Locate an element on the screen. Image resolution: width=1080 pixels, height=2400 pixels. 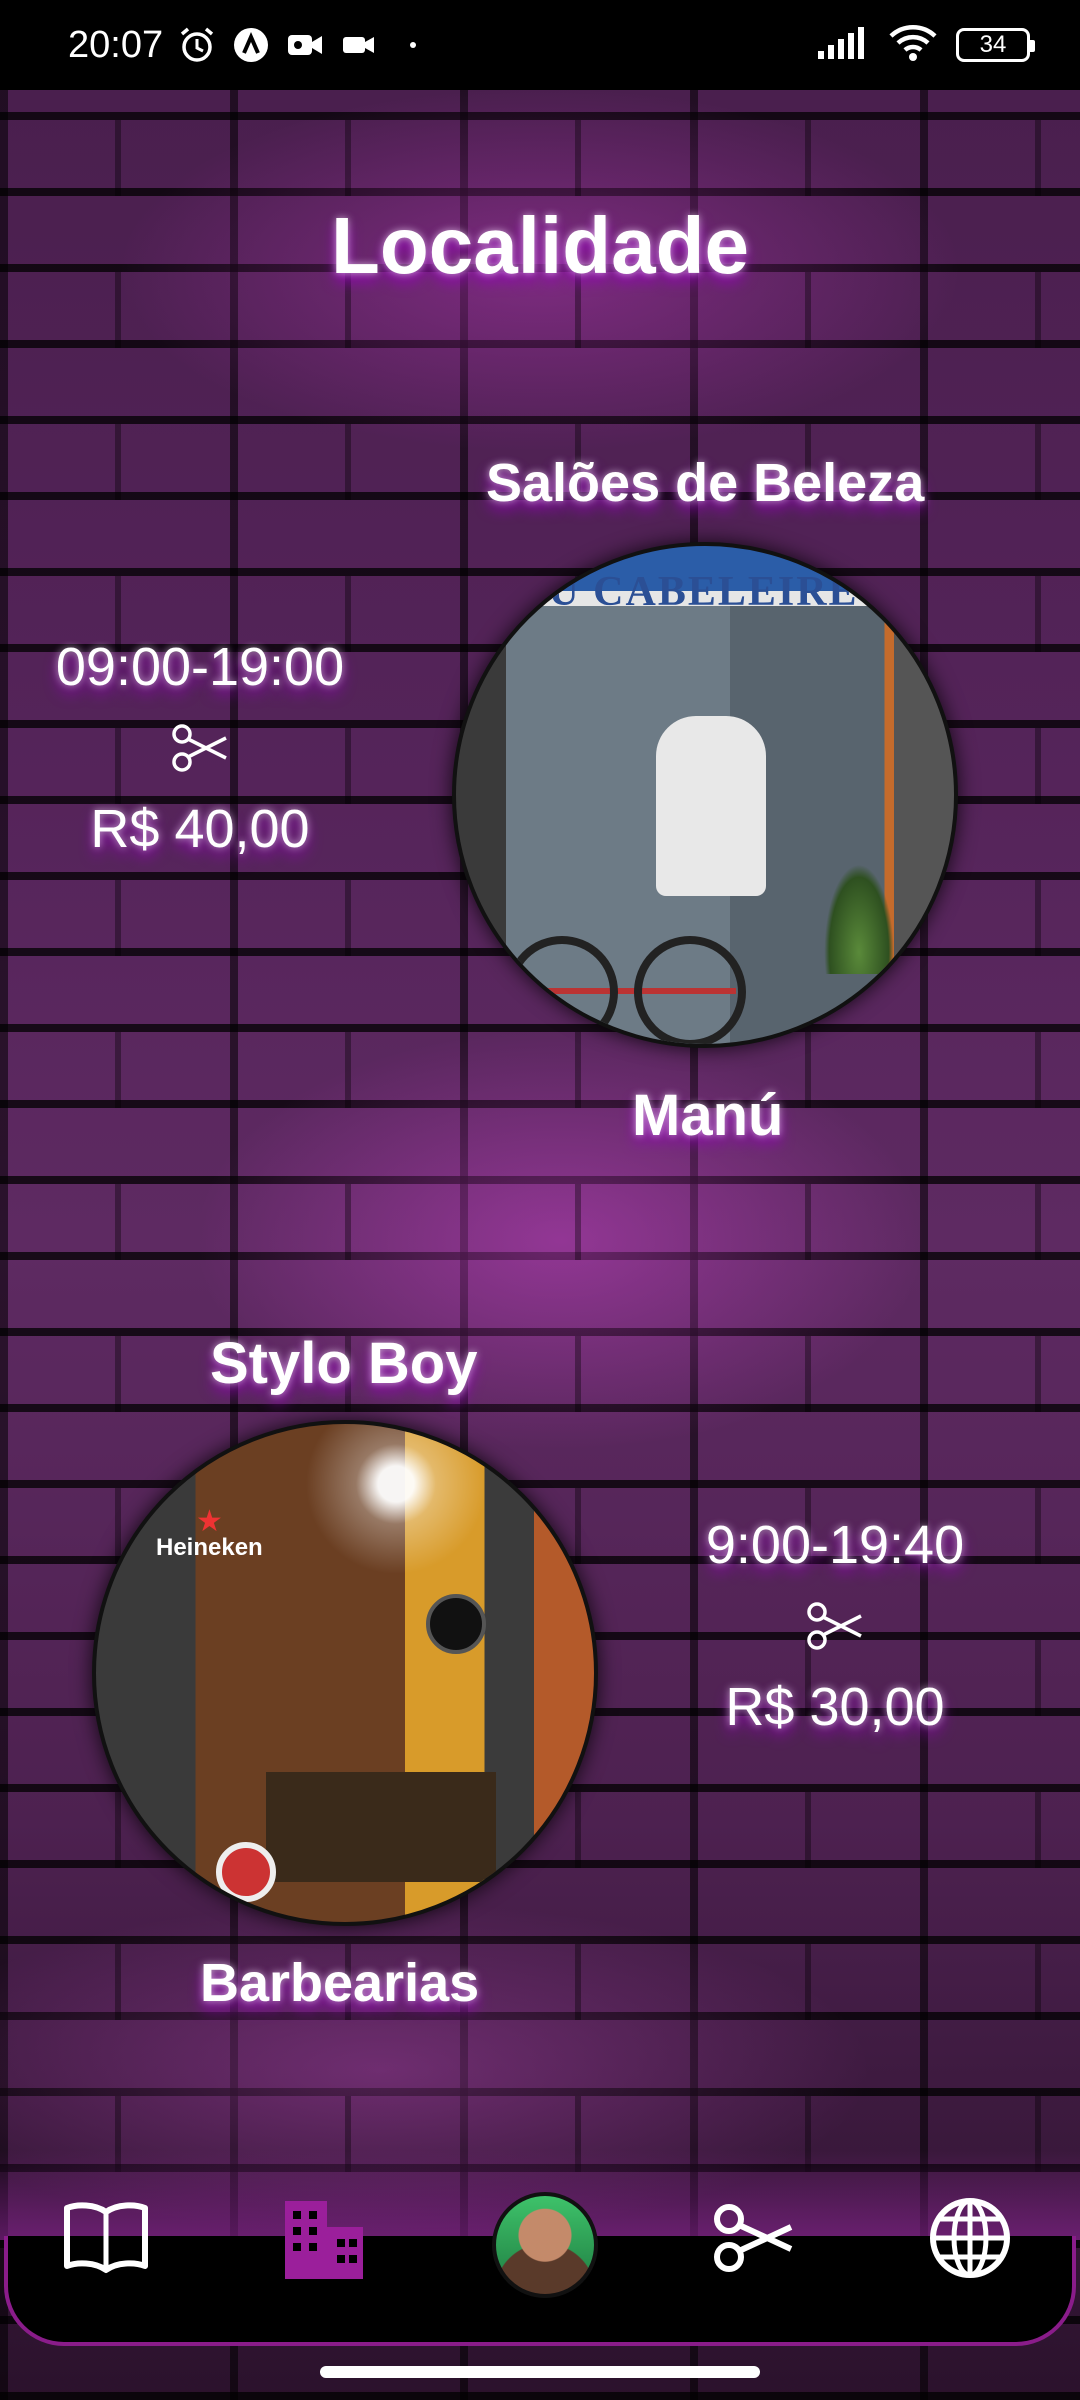
shop-photo-manu: NU CABELEIRE is located at coordinates (705, 795).